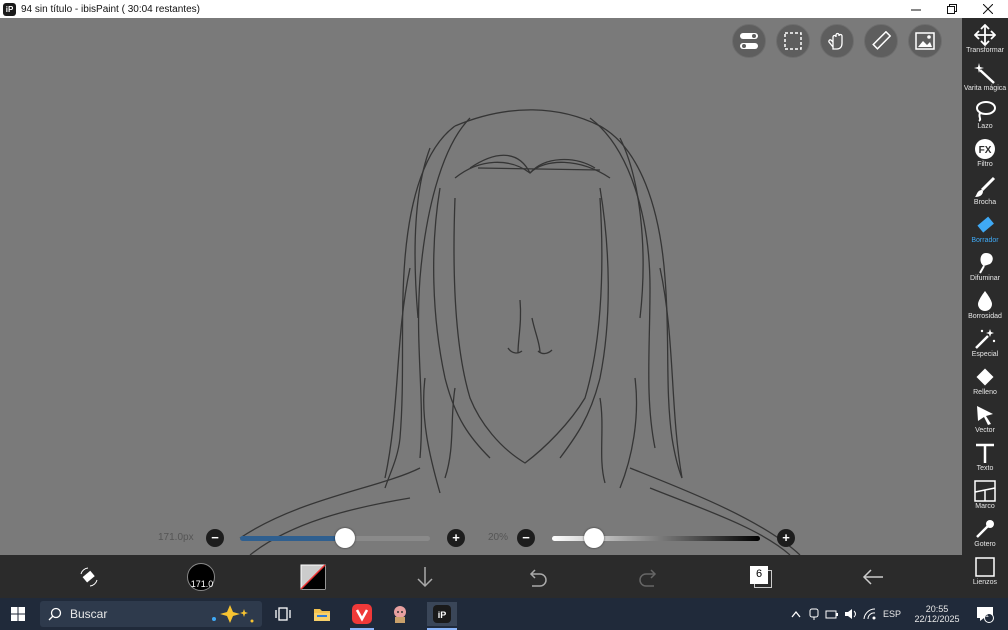  I want to click on minimize-icon, so click(916, 10).